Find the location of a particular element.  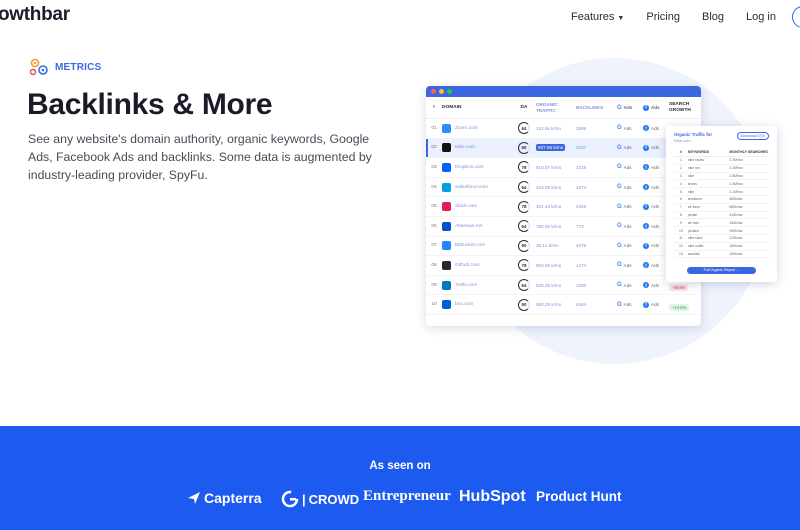

keyword-row: 2 nike run 2.2M/mo is located at coordinates (721, 169).